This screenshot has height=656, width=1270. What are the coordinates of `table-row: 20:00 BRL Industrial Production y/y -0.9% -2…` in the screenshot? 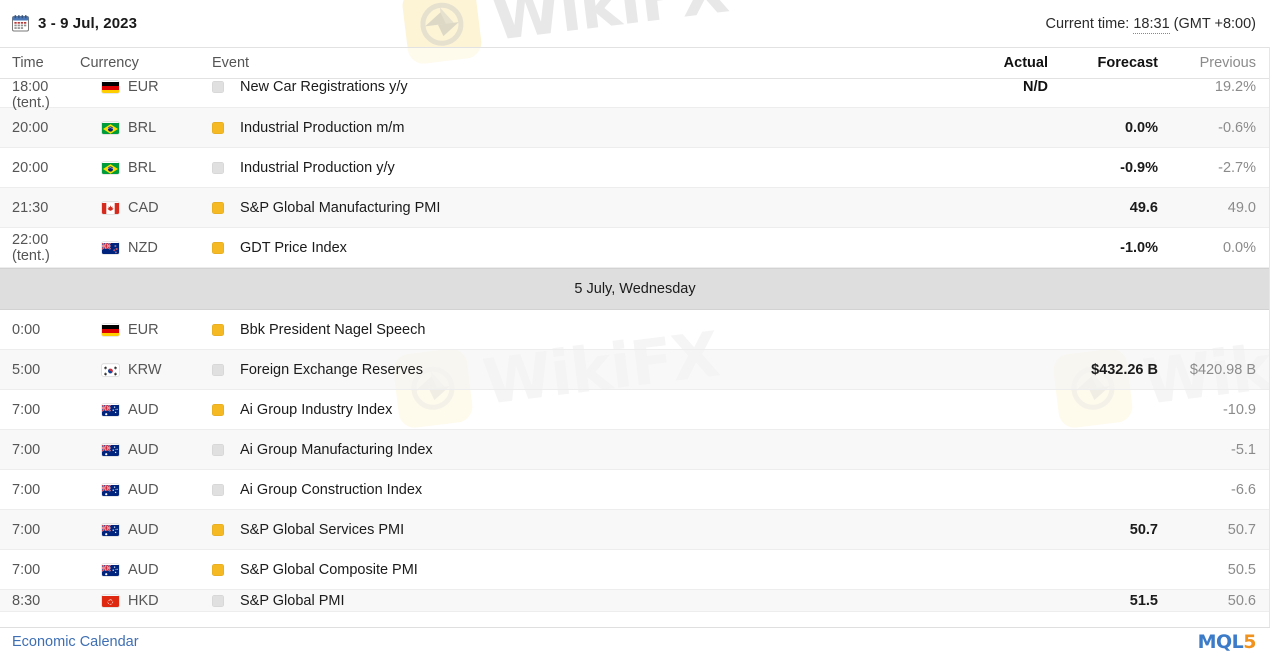 It's located at (635, 168).